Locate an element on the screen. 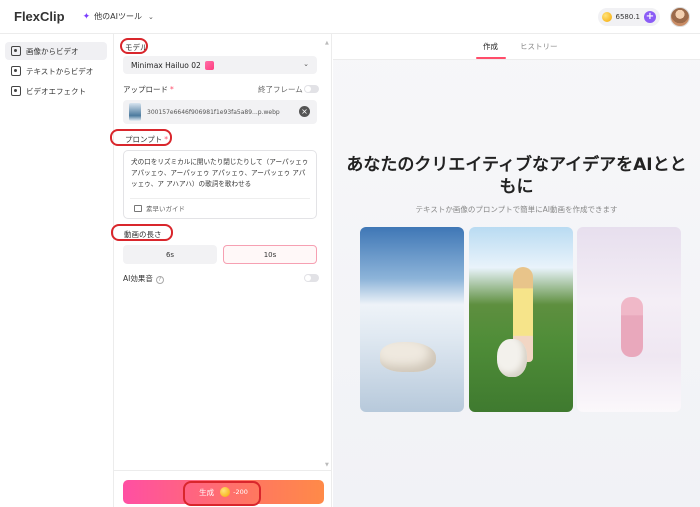 Image resolution: width=700 pixels, height=507 pixels. highlight-model is located at coordinates (134, 46).